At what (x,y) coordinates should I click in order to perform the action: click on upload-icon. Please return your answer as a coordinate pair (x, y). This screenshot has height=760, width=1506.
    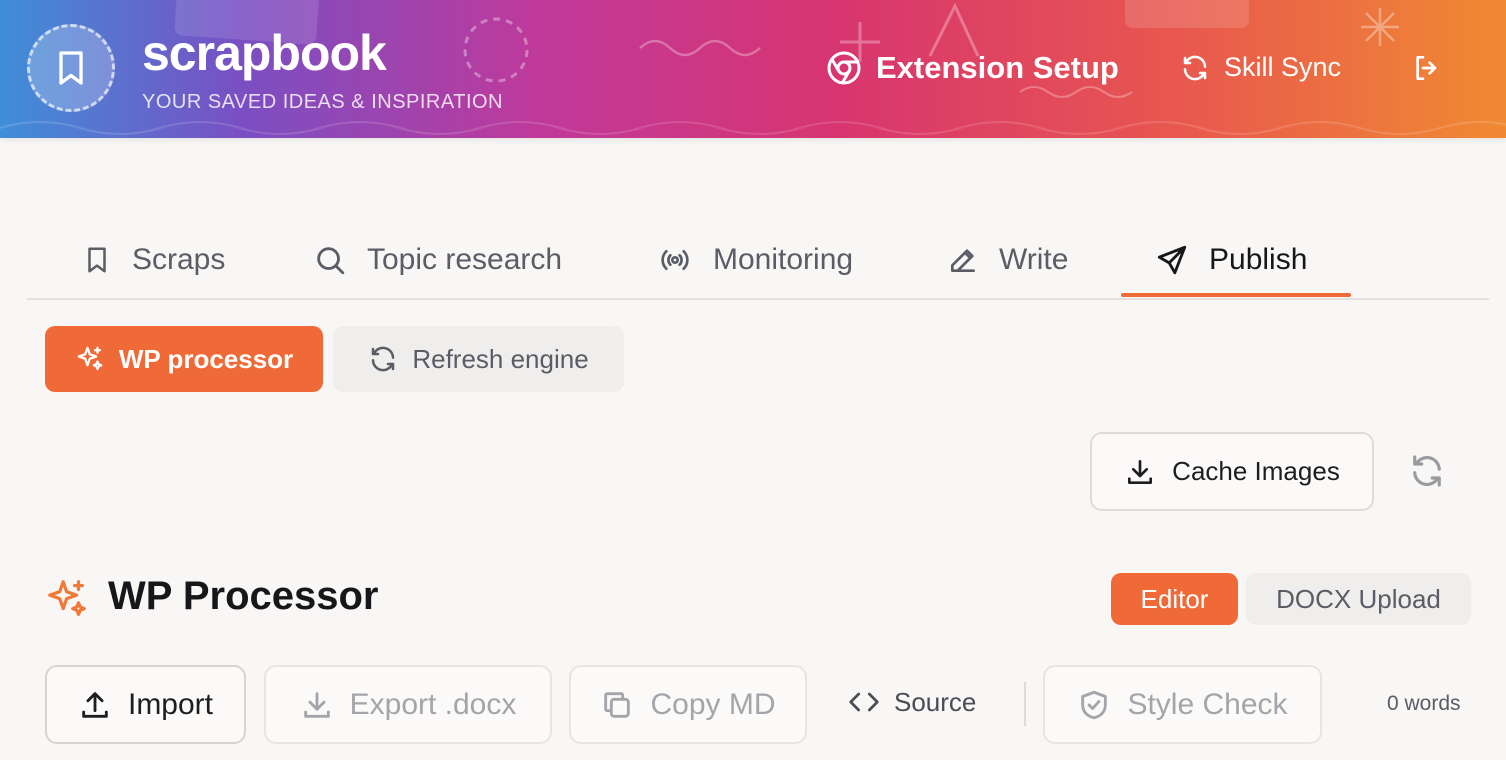
    Looking at the image, I should click on (95, 704).